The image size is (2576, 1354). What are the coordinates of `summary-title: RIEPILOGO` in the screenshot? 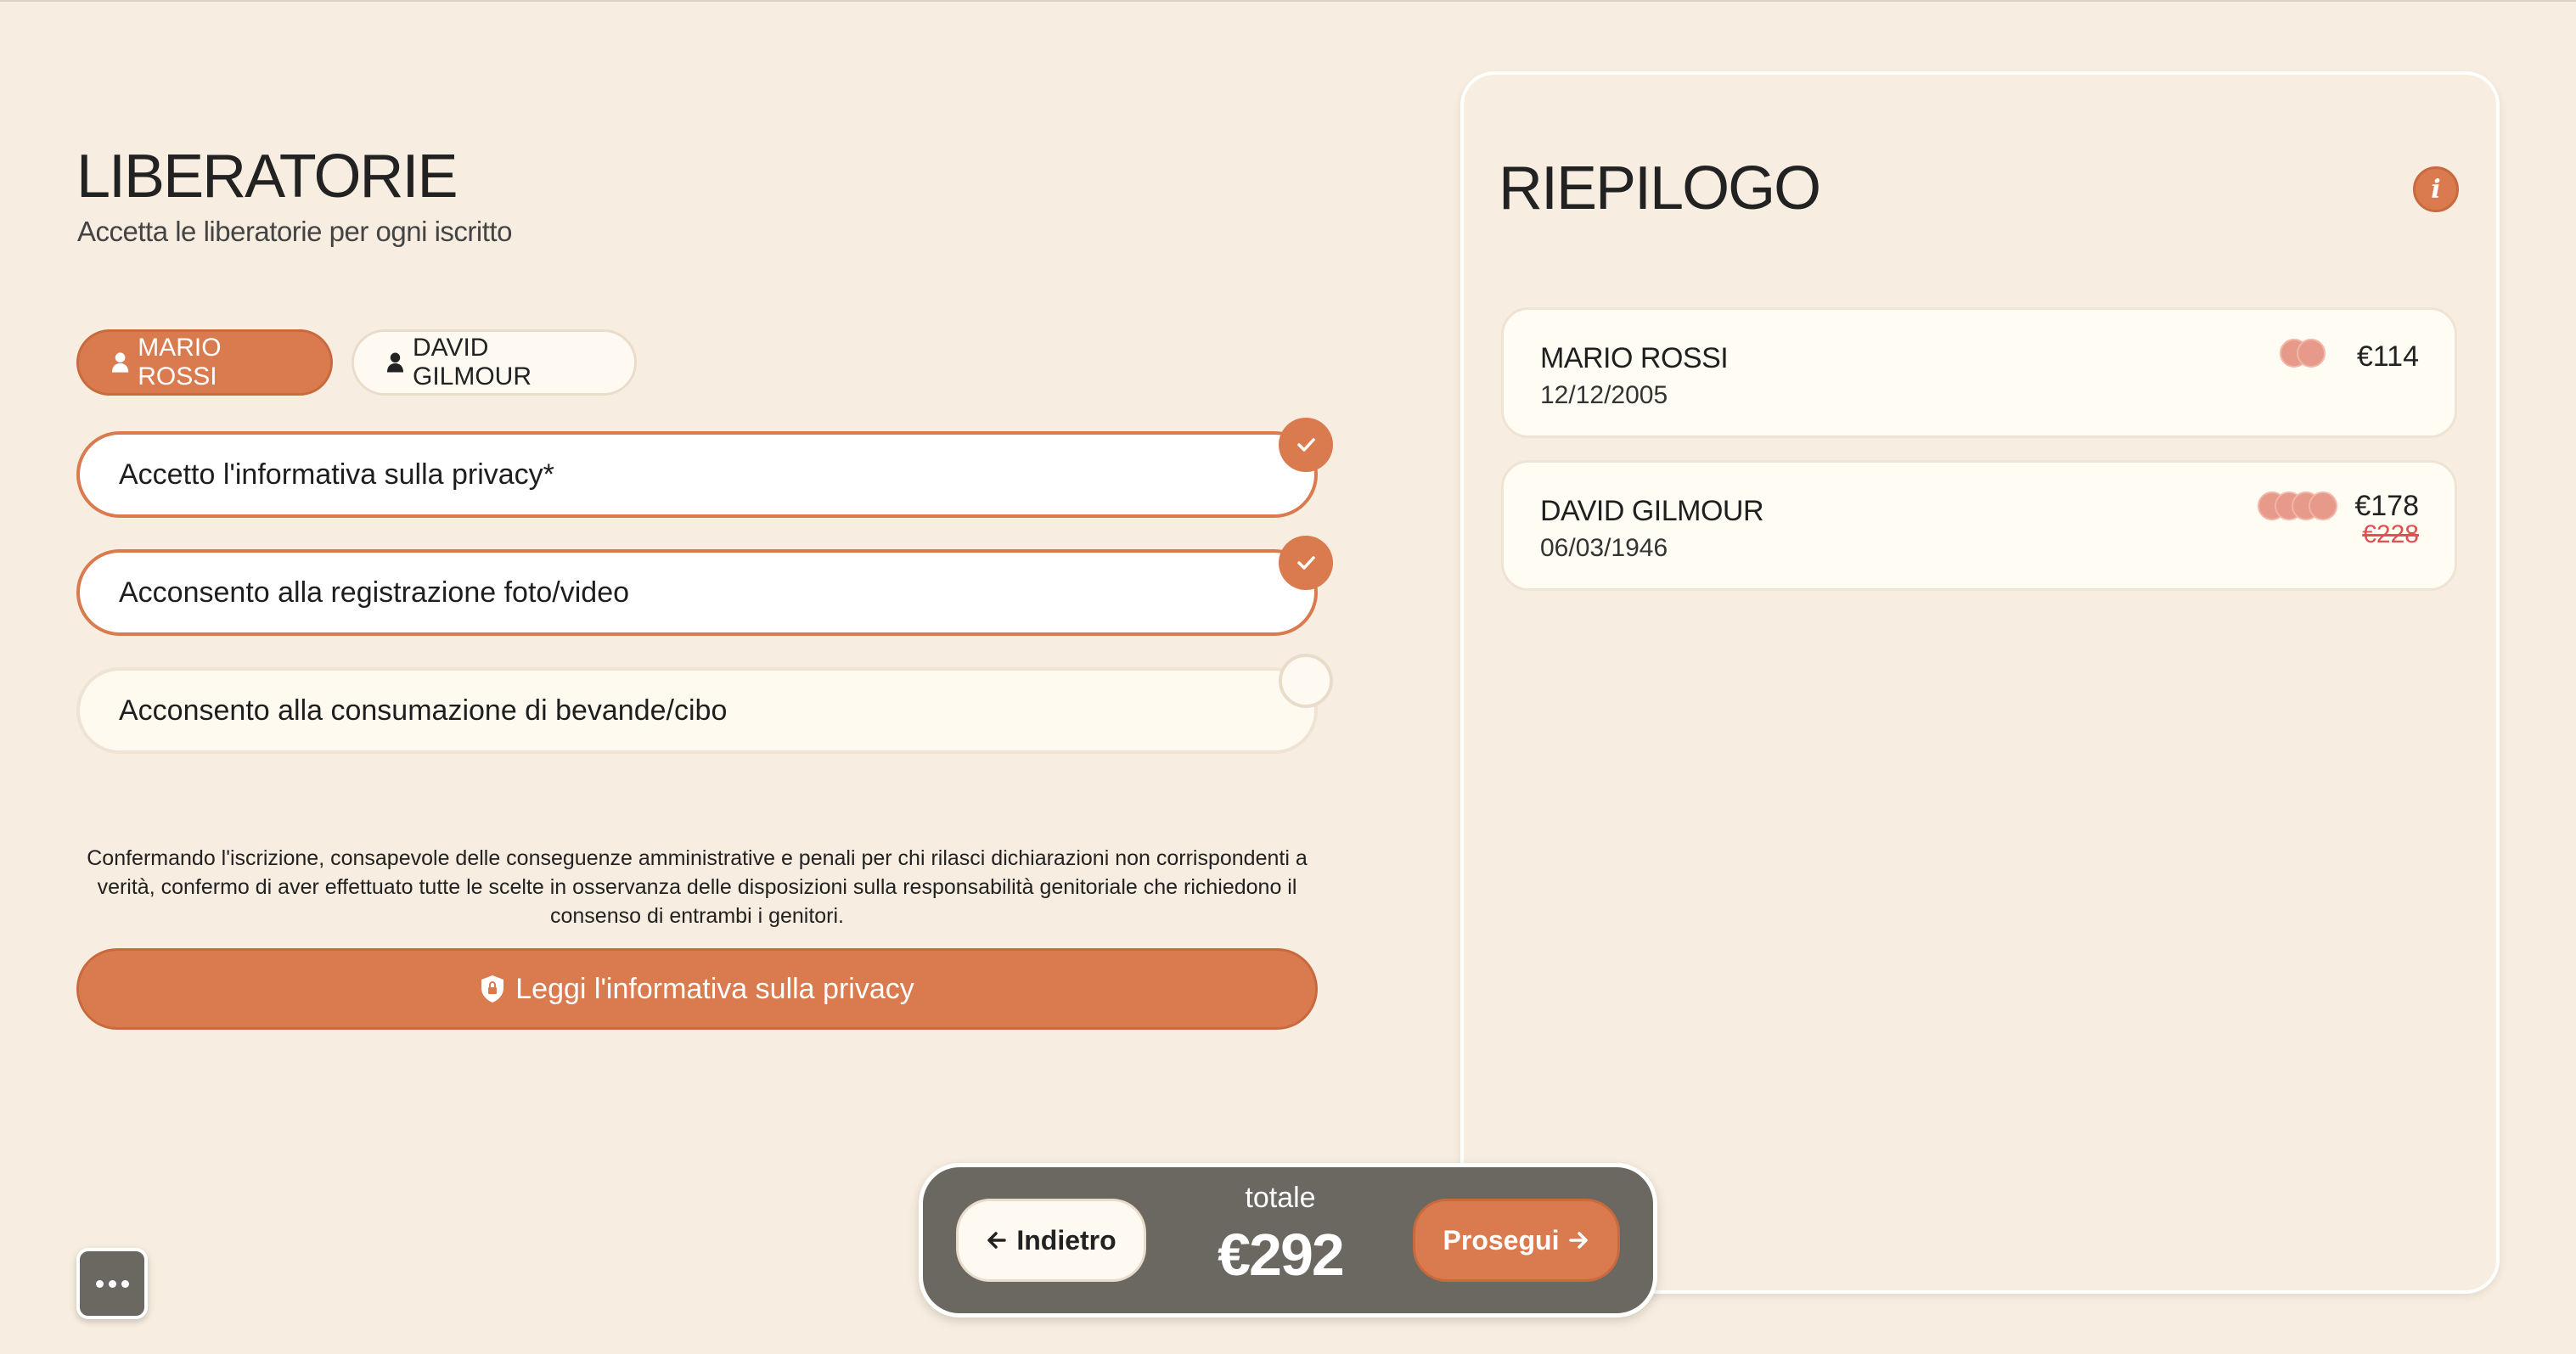 It's located at (1660, 188).